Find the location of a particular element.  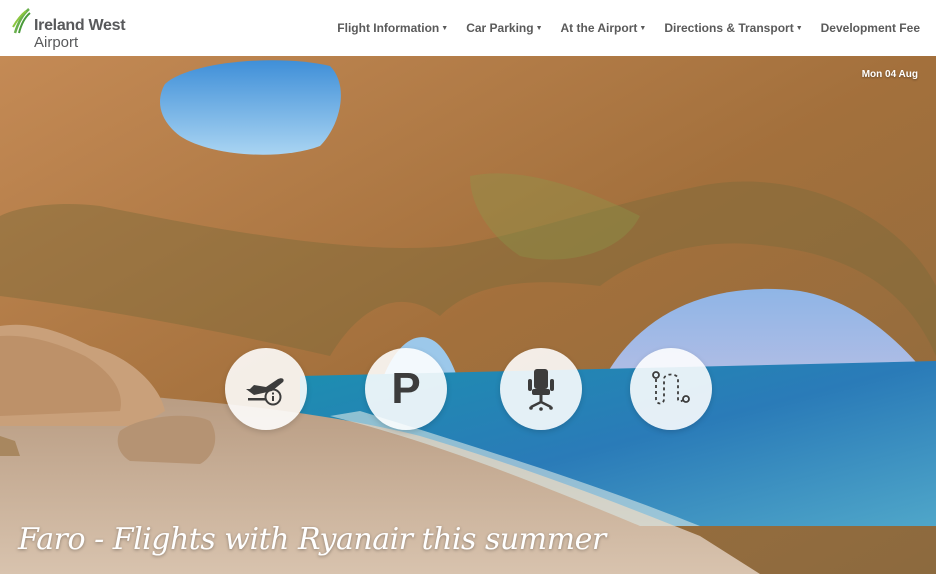

hero-caption: Faro - Flights with Ryanair this summer is located at coordinates (312, 539).